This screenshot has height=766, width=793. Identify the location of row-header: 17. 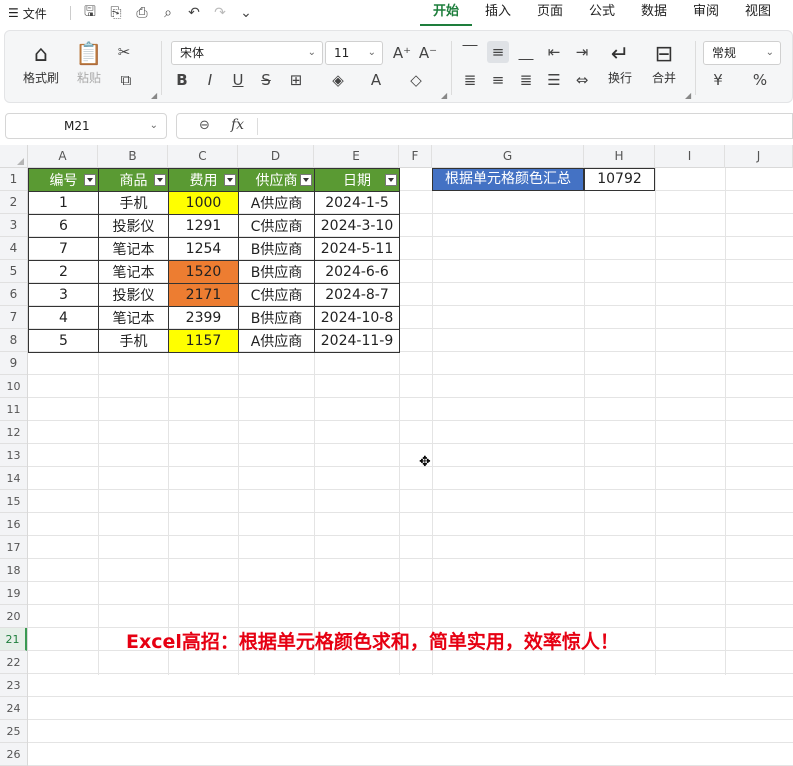
(13, 547).